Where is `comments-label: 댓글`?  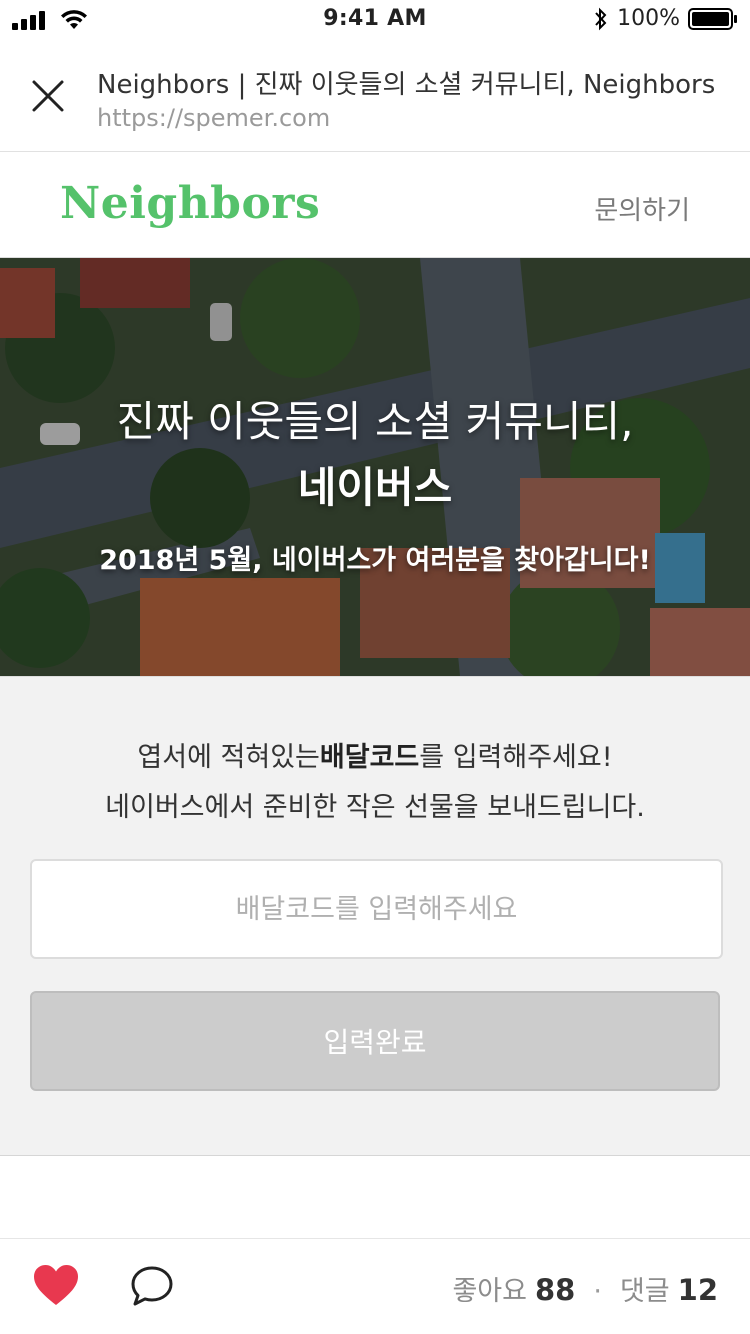 comments-label: 댓글 is located at coordinates (644, 1291).